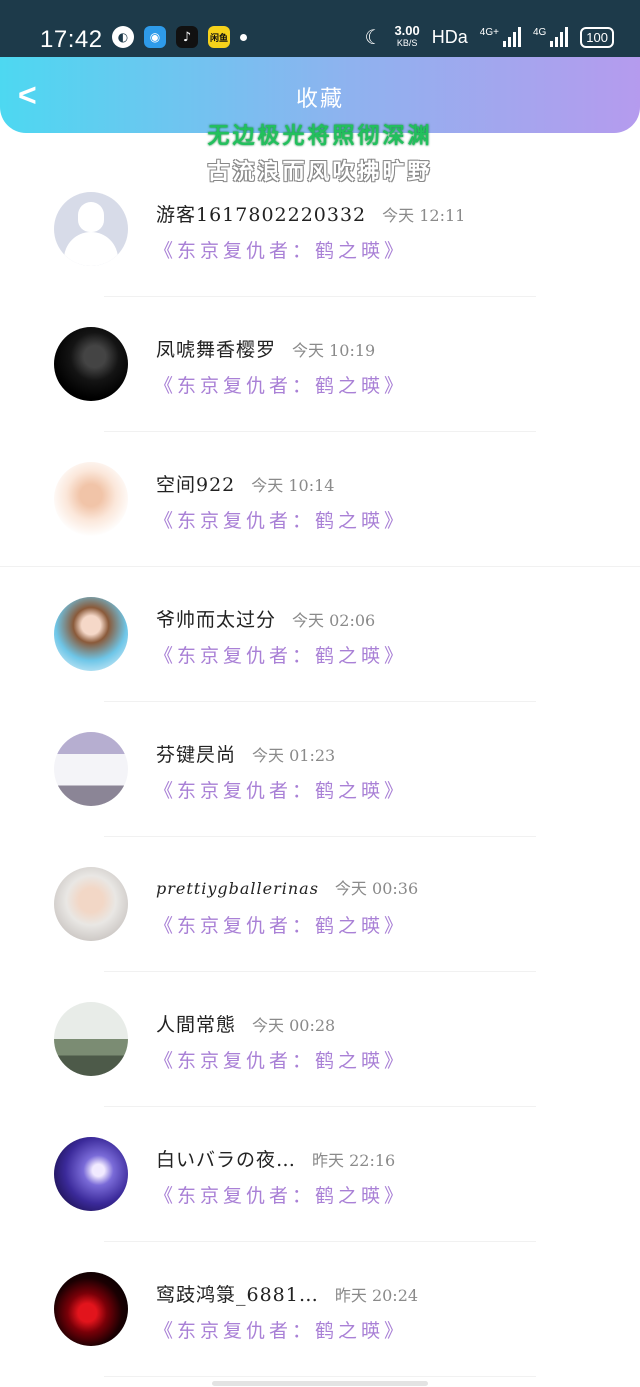 The height and width of the screenshot is (1387, 640). What do you see at coordinates (71, 39) in the screenshot?
I see `status-time: 17:42` at bounding box center [71, 39].